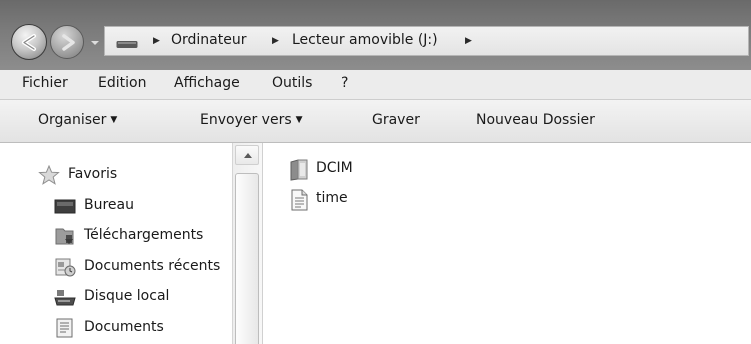 Image resolution: width=751 pixels, height=344 pixels. I want to click on nav-documents-label: Documents, so click(124, 327).